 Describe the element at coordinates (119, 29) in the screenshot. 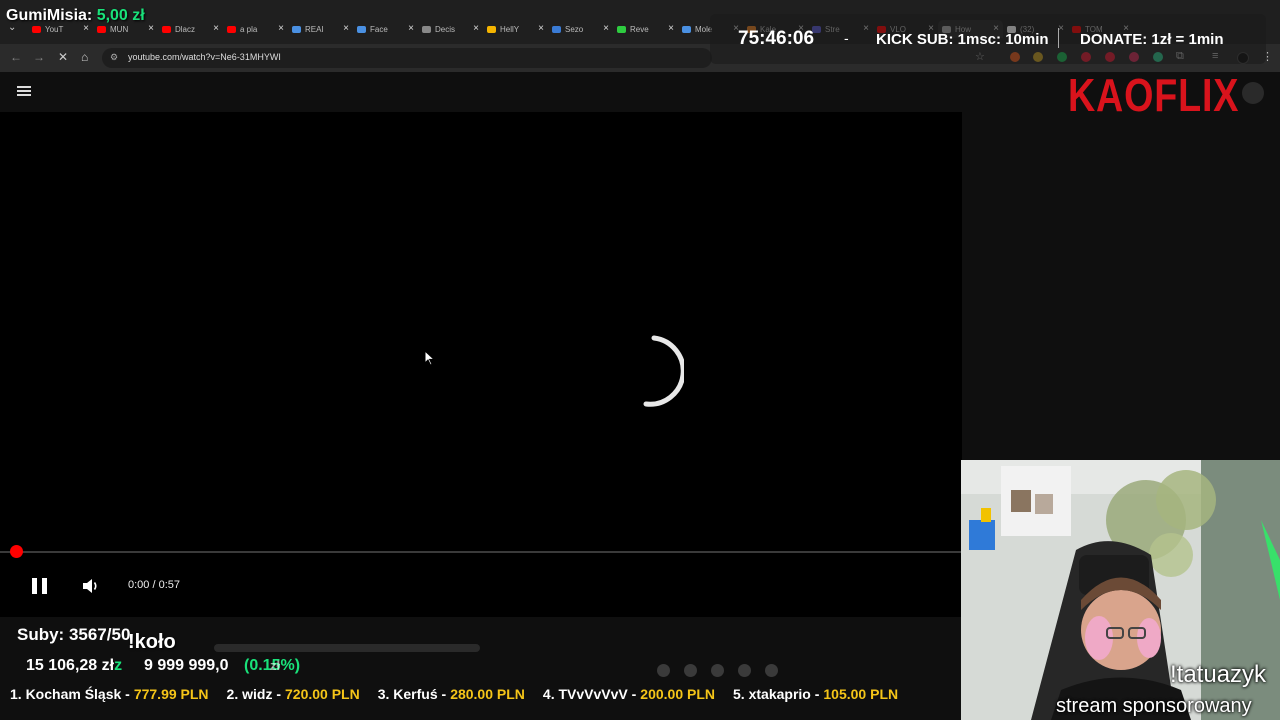

I see `tab-label: MUN` at that location.